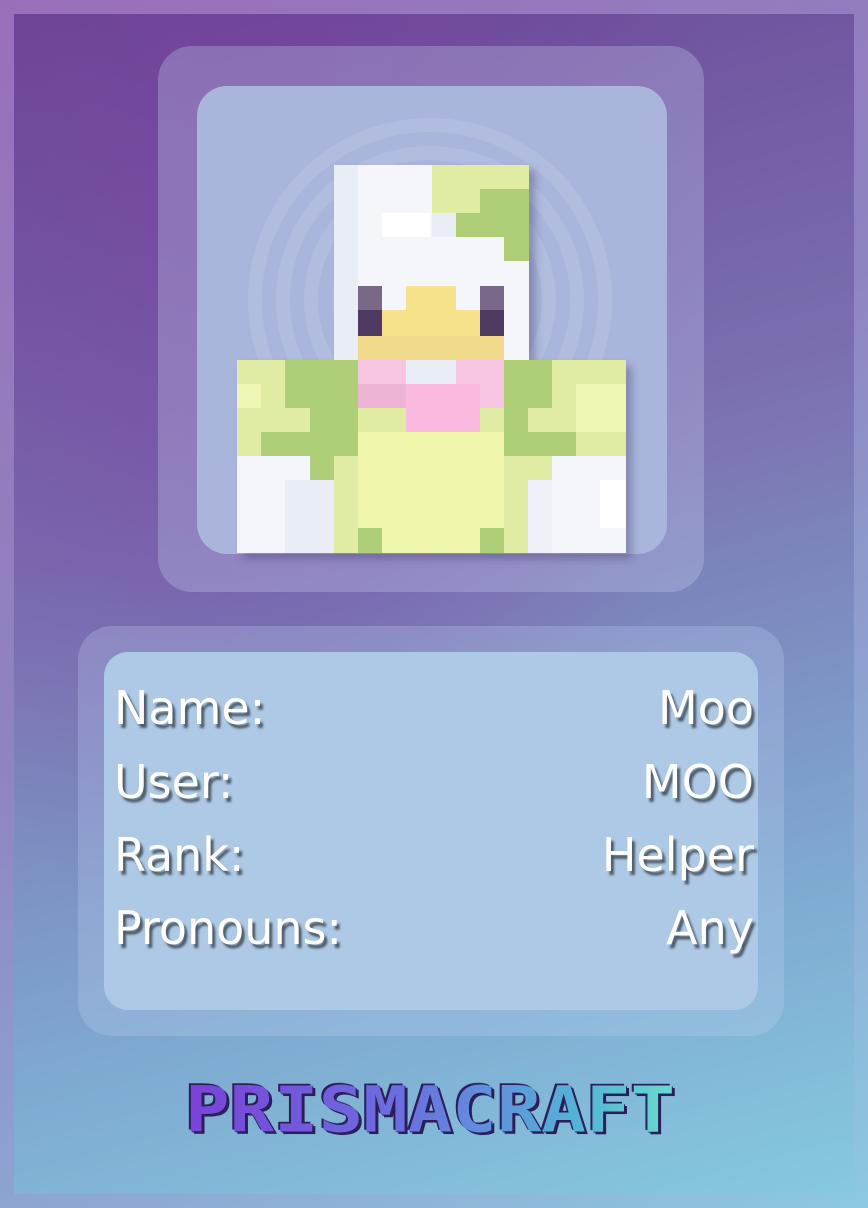 This screenshot has height=1208, width=868. Describe the element at coordinates (434, 928) in the screenshot. I see `info-row-pronouns: Pronouns: Any` at that location.